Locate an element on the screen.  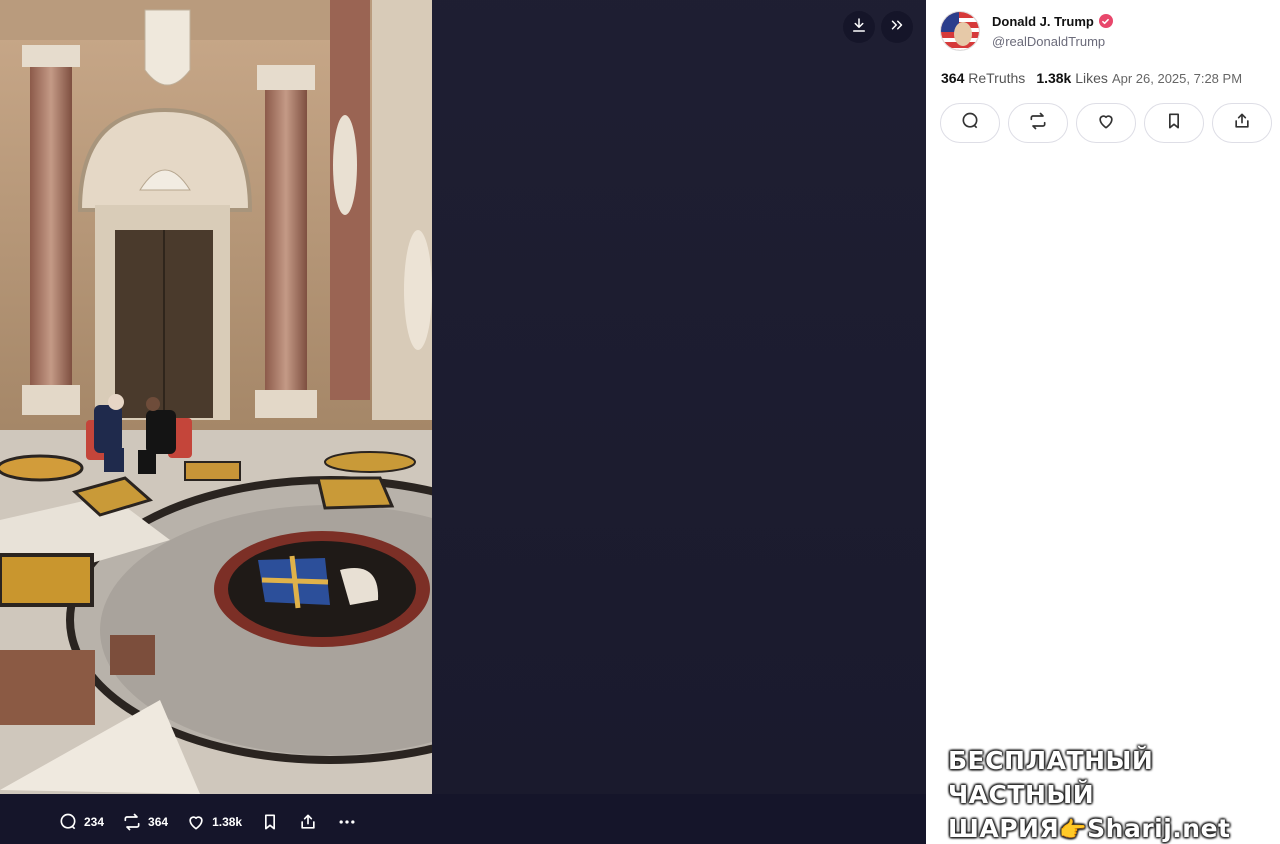
media-comments-count: 234 is located at coordinates (94, 822).